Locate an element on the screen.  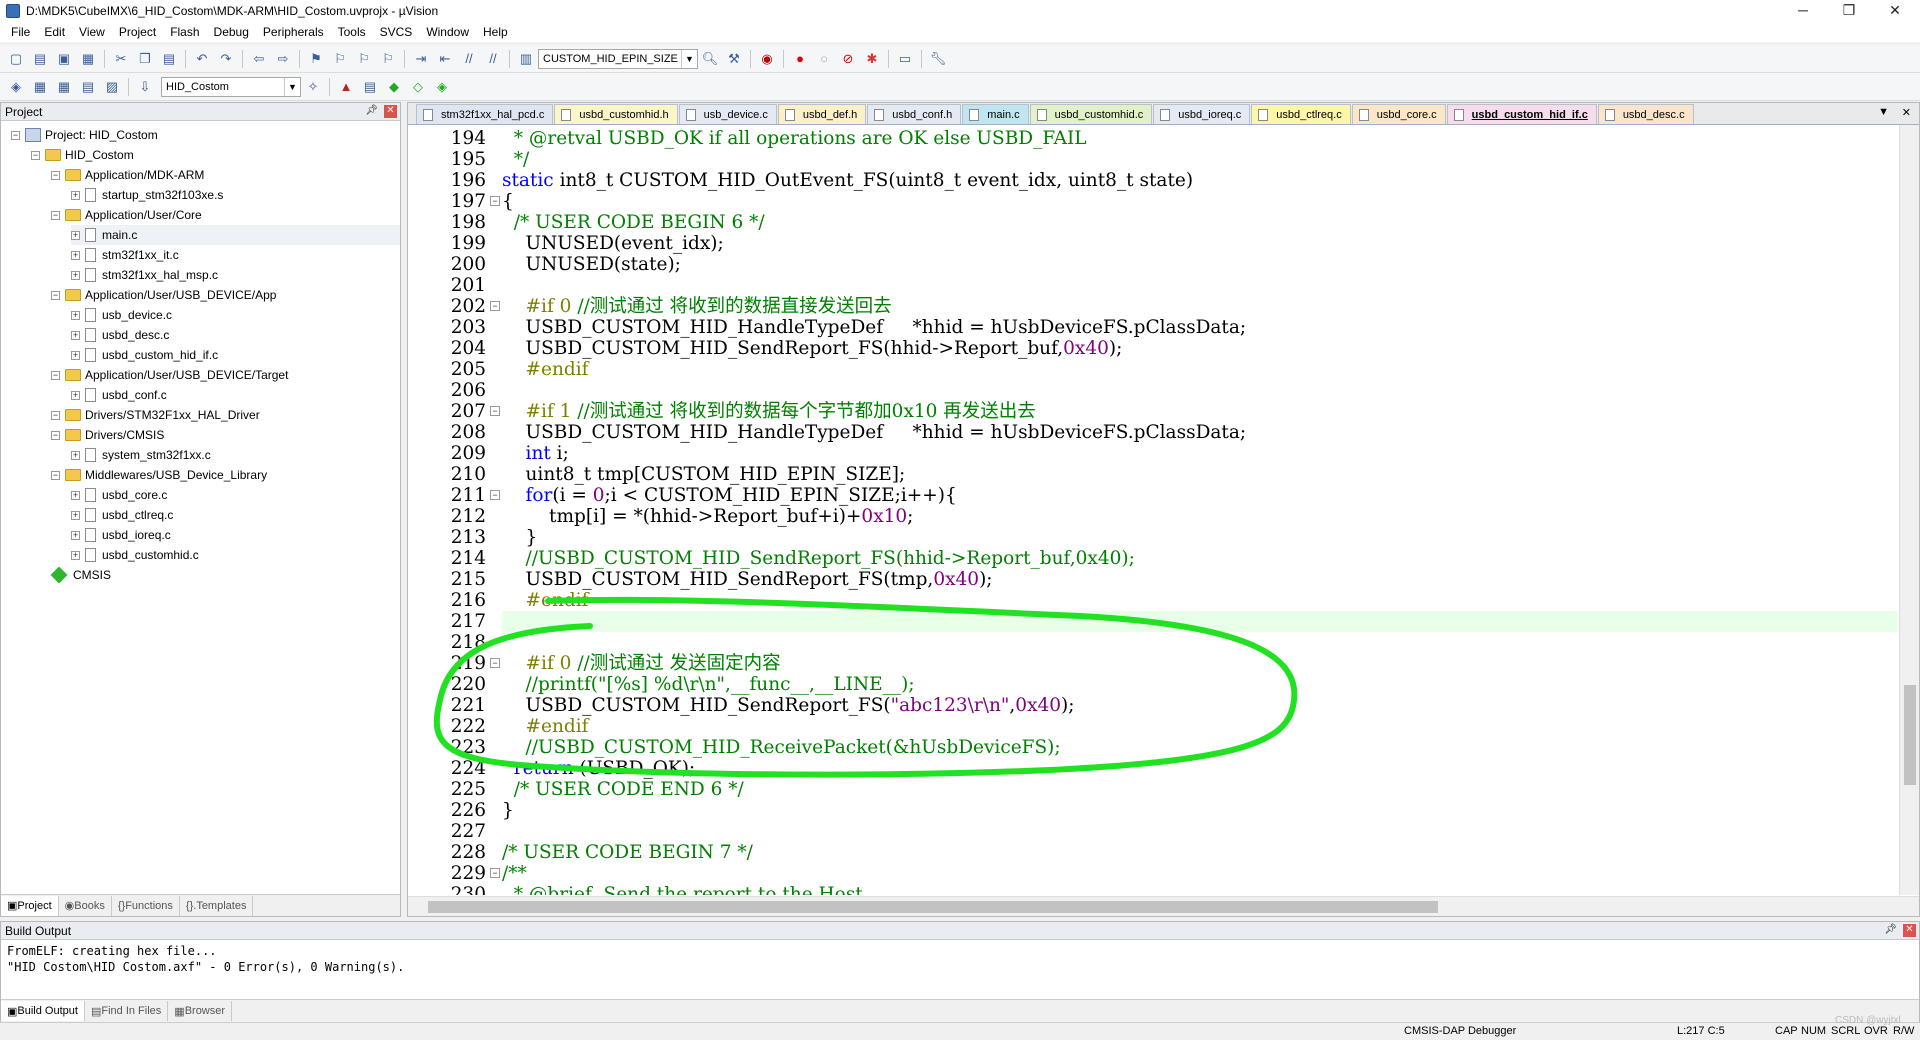
new-file-icon: ▢ is located at coordinates (16, 59).